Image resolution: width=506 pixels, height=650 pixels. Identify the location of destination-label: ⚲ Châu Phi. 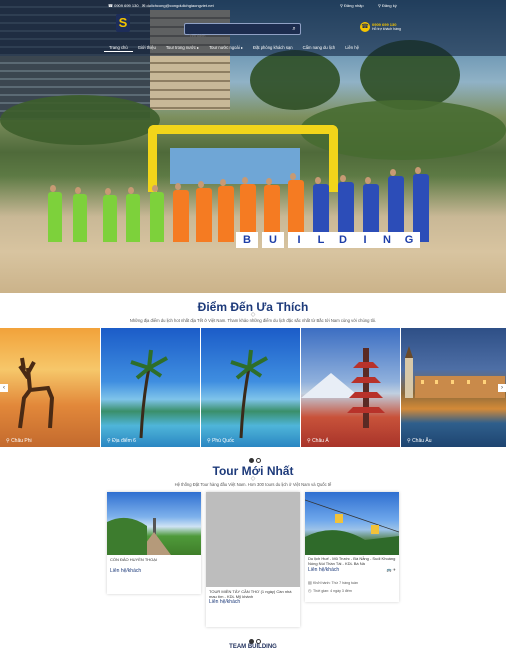
(19, 441).